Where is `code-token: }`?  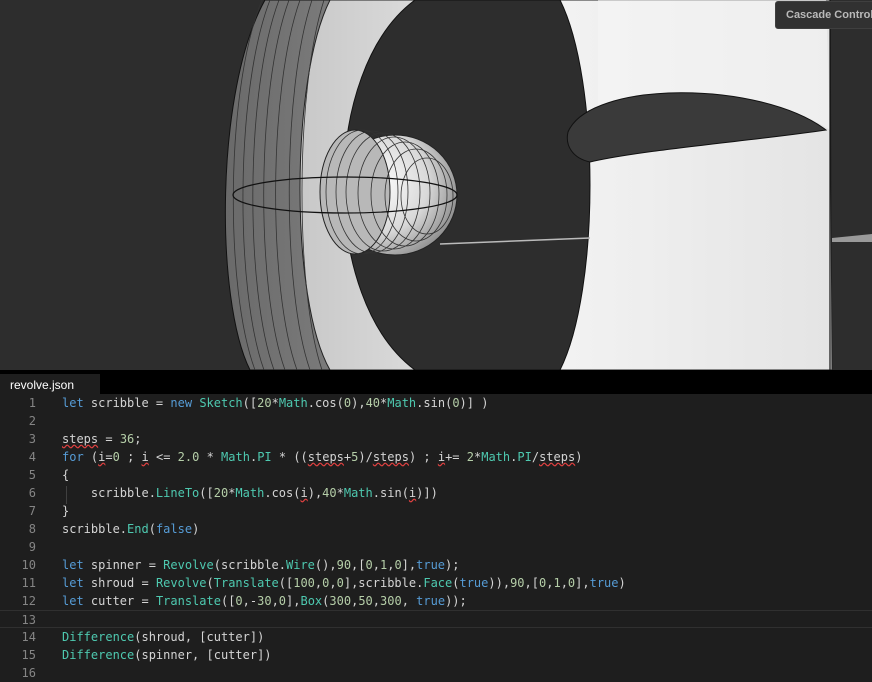 code-token: } is located at coordinates (66, 511).